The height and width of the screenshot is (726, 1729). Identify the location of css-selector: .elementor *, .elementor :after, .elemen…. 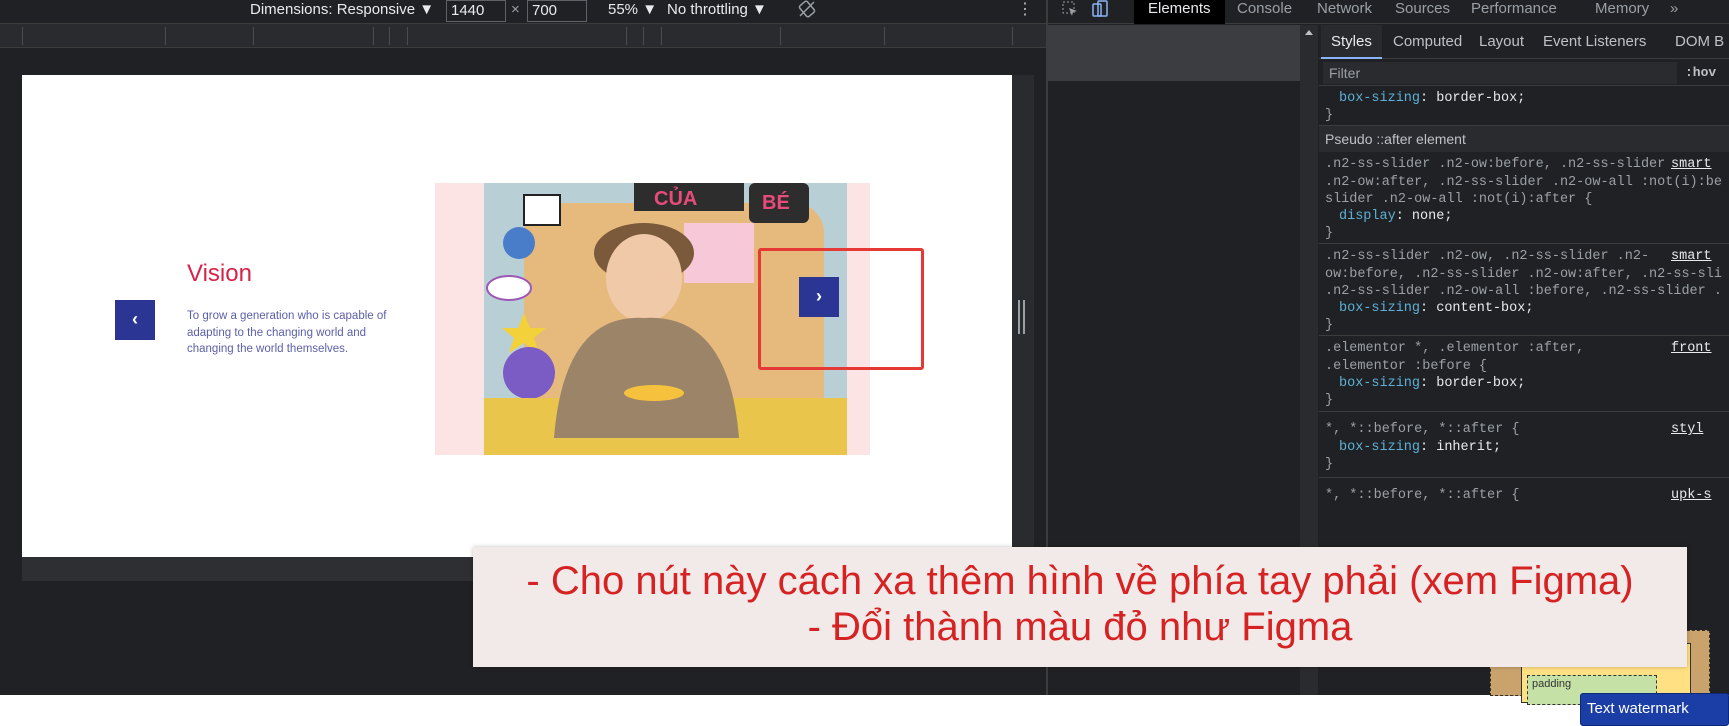
(1527, 357).